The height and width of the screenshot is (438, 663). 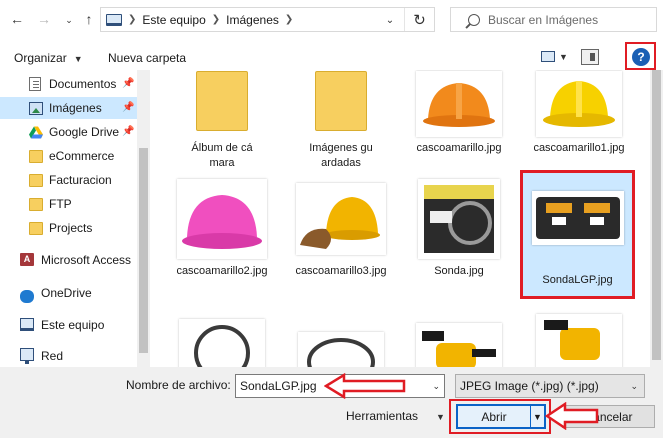 I want to click on navigation-scrollbar, so click(x=143, y=218).